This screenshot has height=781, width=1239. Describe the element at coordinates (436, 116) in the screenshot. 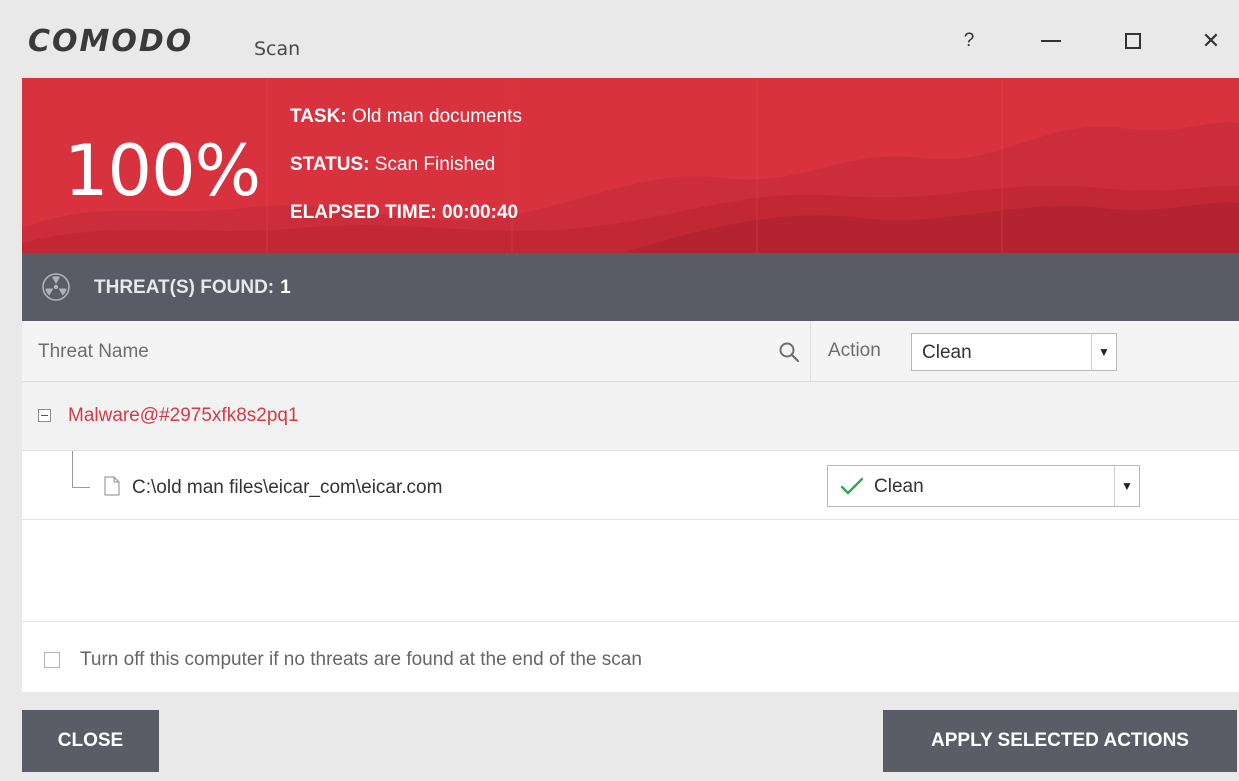

I see `task-value: Old man documents` at that location.